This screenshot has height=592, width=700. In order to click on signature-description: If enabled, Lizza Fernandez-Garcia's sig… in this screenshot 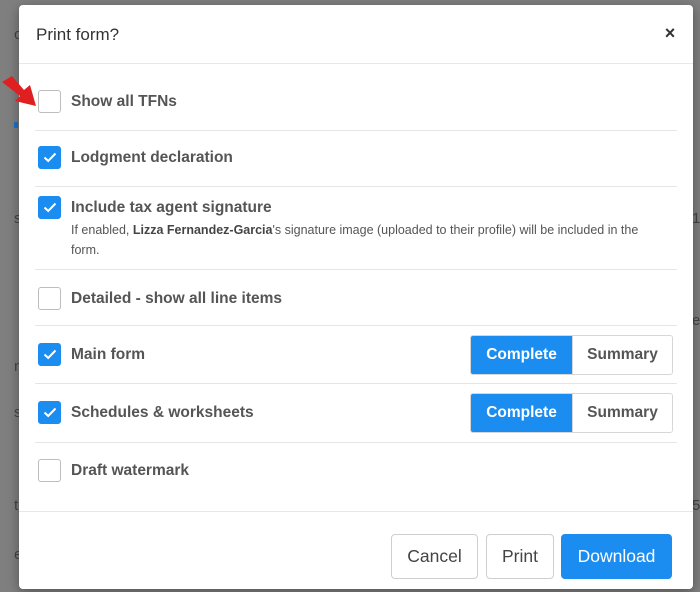, I will do `click(356, 240)`.